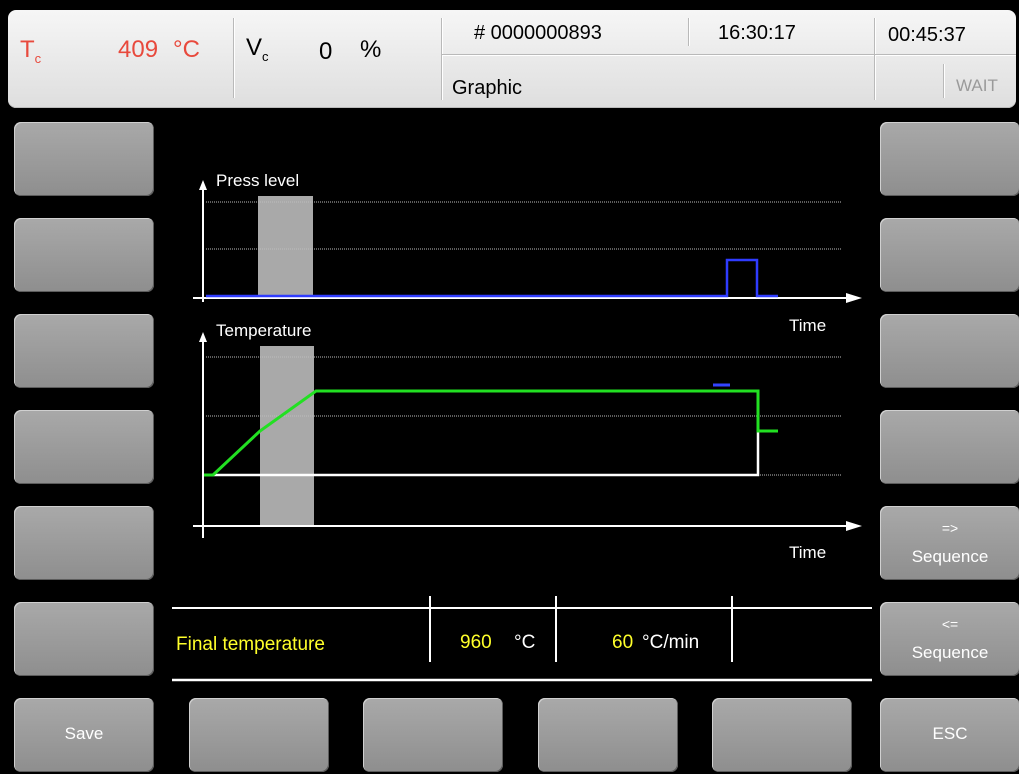 The image size is (1019, 774). Describe the element at coordinates (622, 643) in the screenshot. I see `heating-rate-value: 60` at that location.